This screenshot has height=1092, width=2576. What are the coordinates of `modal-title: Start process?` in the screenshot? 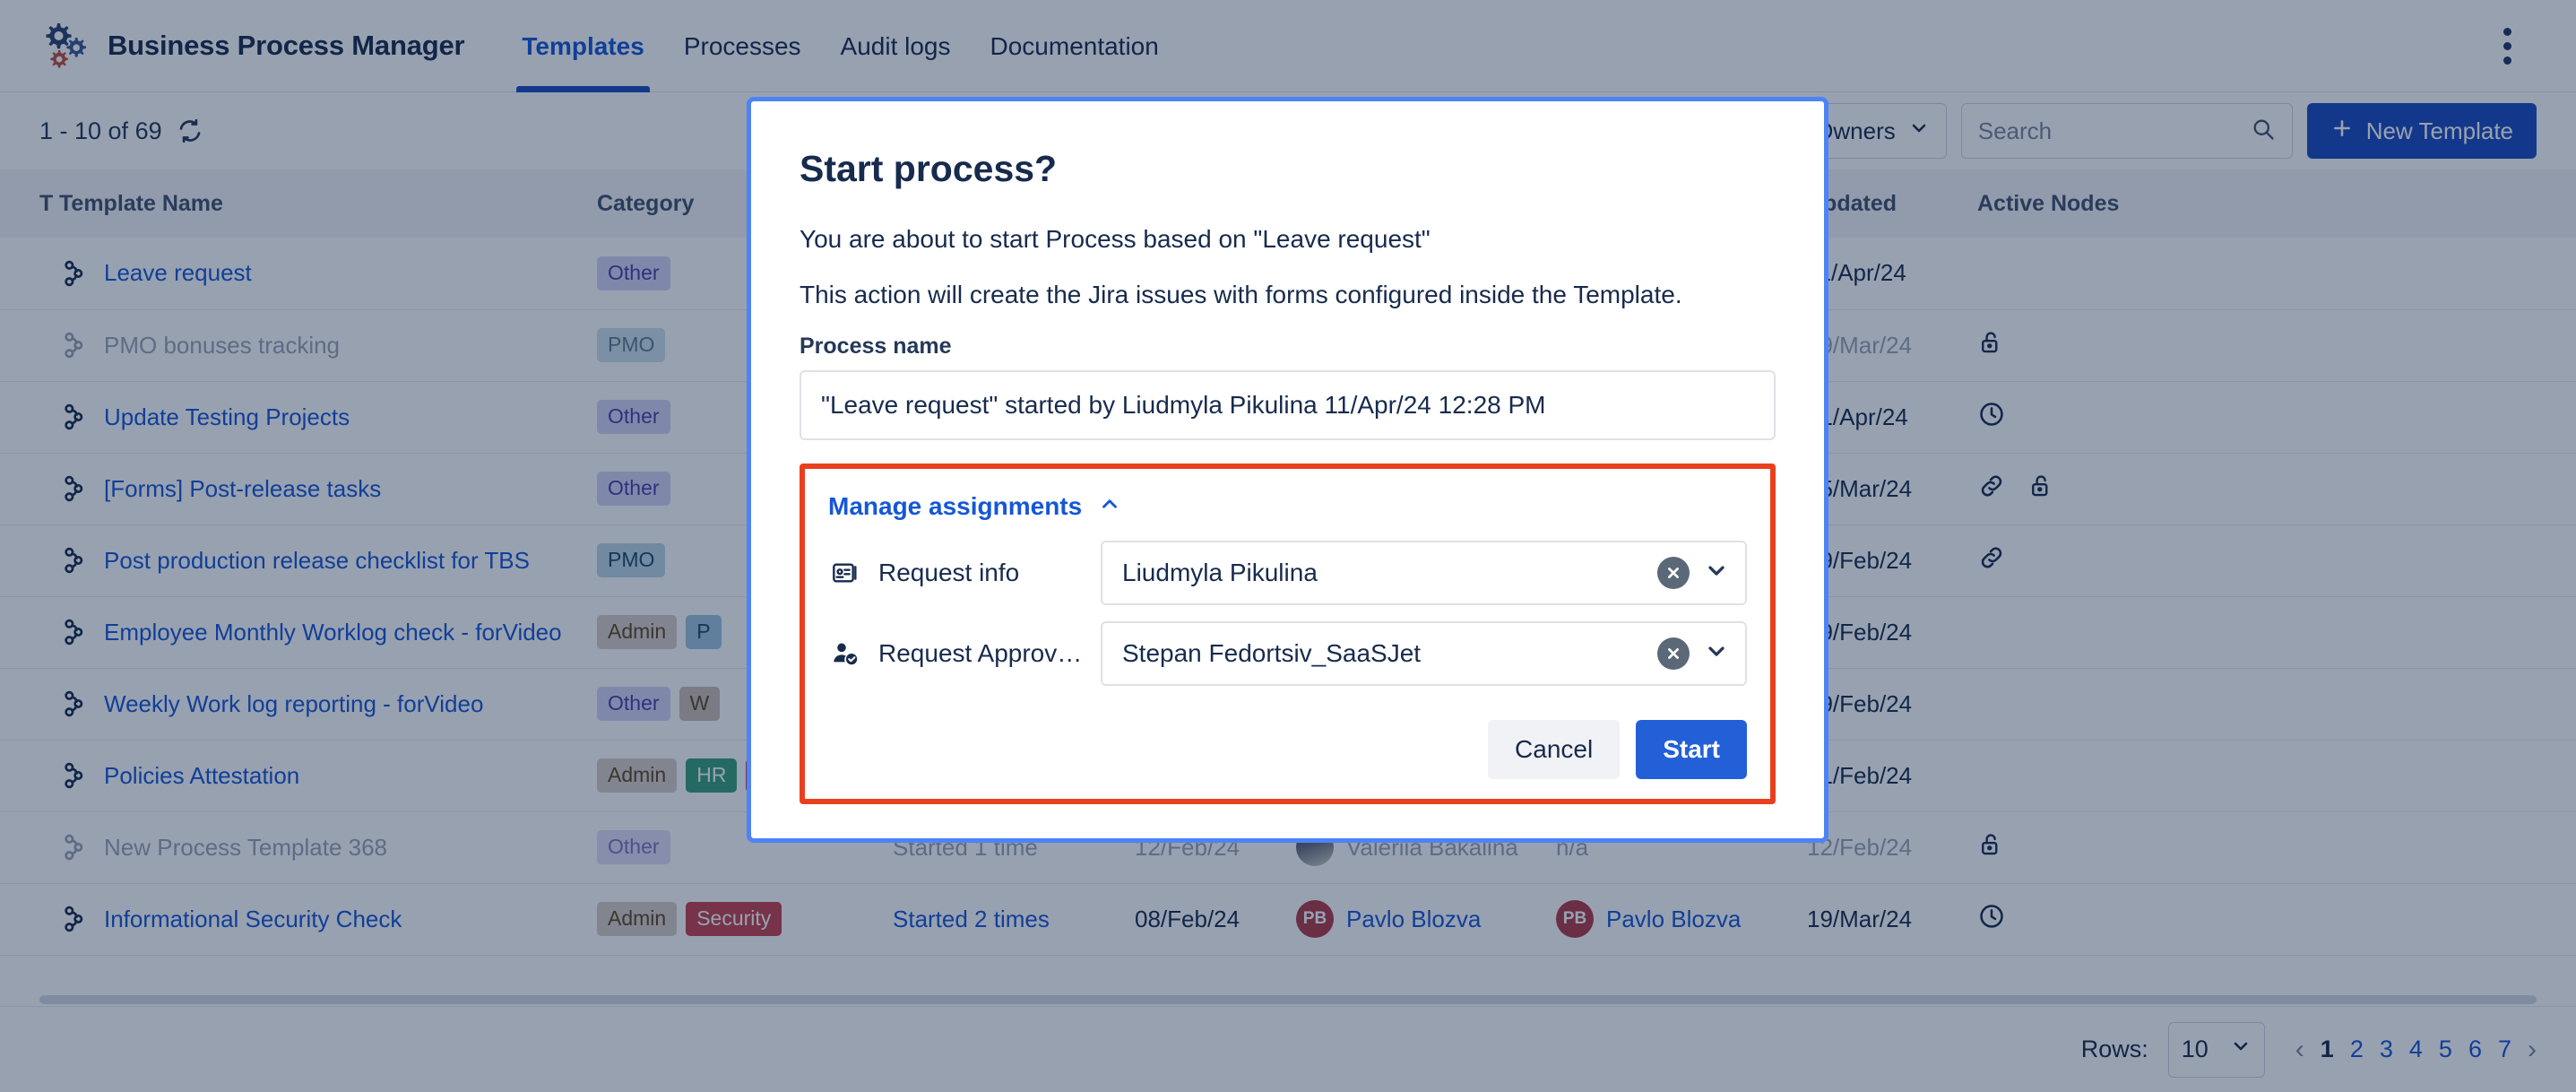 It's located at (929, 169).